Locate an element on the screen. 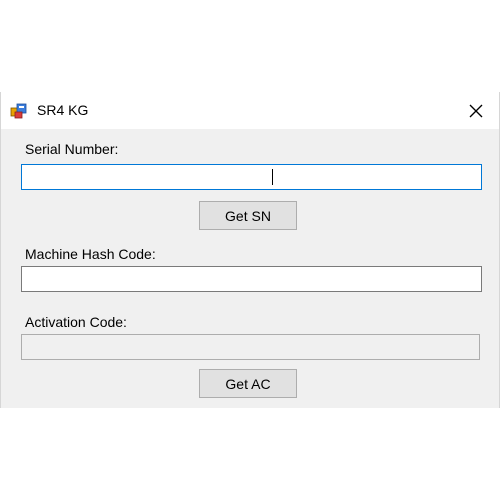 This screenshot has width=500, height=500. serial-number-input is located at coordinates (251, 177).